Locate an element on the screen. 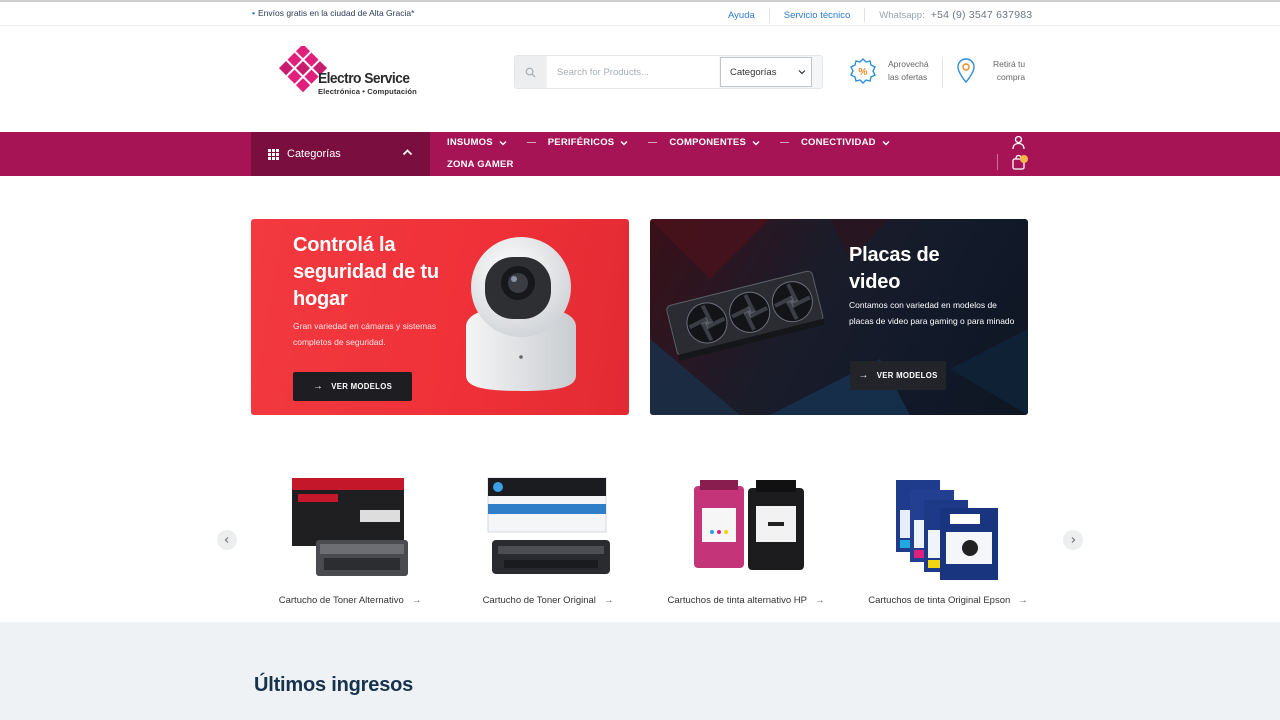 This screenshot has height=720, width=1280. chevron-left-icon is located at coordinates (226, 540).